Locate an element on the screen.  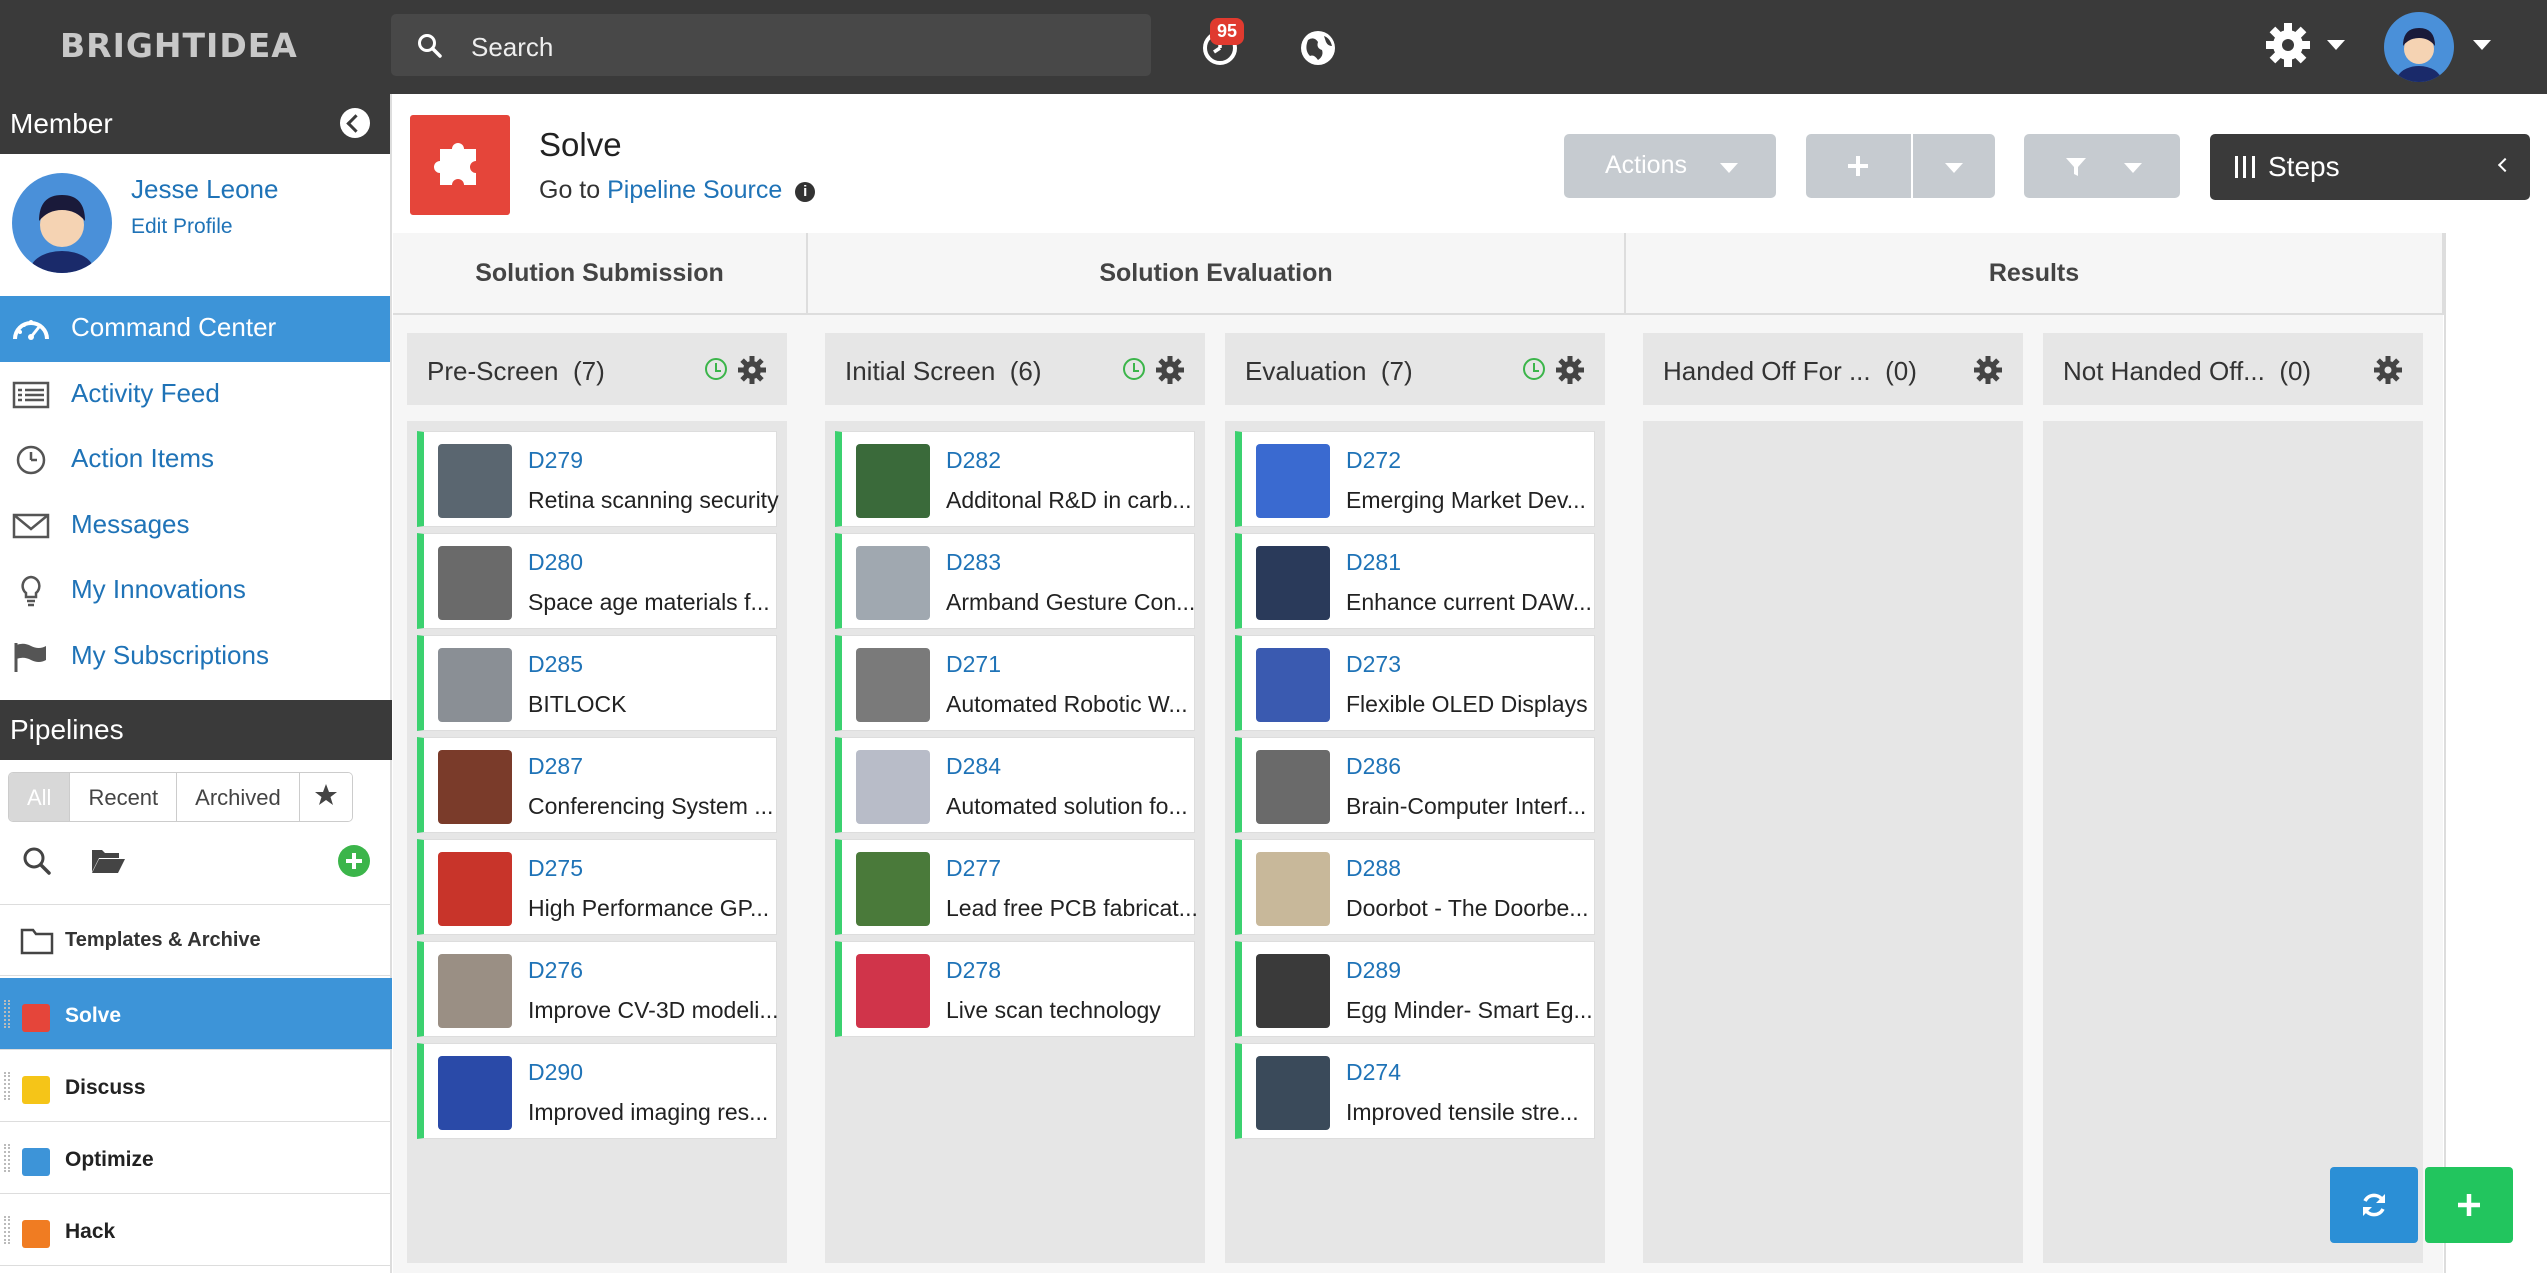
edit-profile-link: Edit Profile is located at coordinates (182, 227).